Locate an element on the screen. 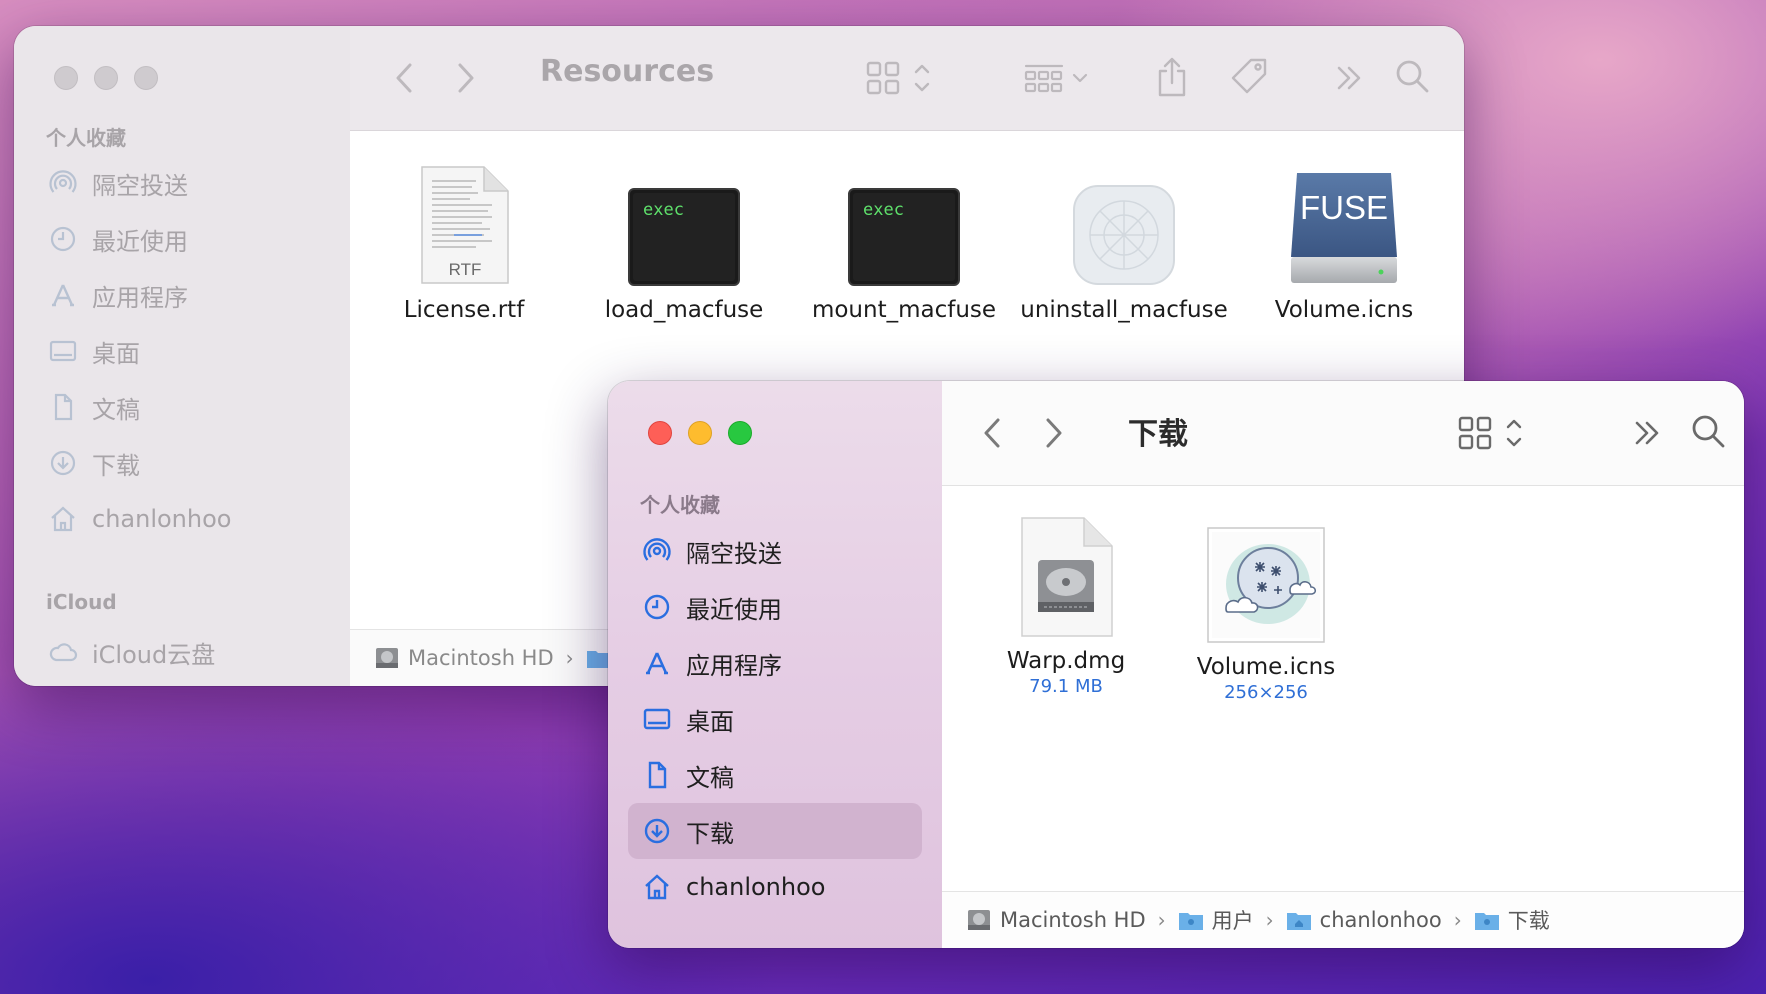  path-item-label: 下载 is located at coordinates (1528, 921).